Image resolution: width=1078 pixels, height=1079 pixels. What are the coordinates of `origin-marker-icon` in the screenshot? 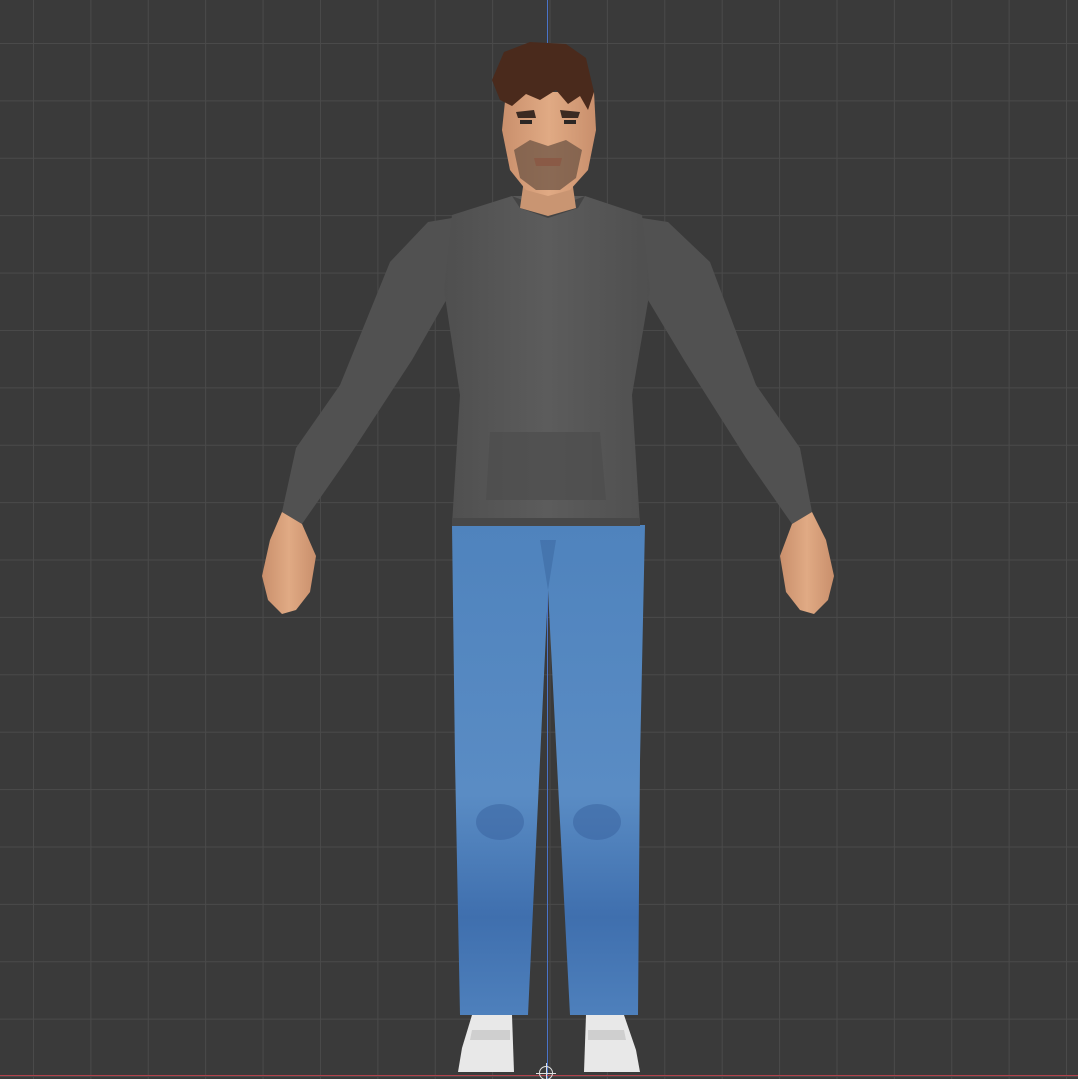 It's located at (546, 1071).